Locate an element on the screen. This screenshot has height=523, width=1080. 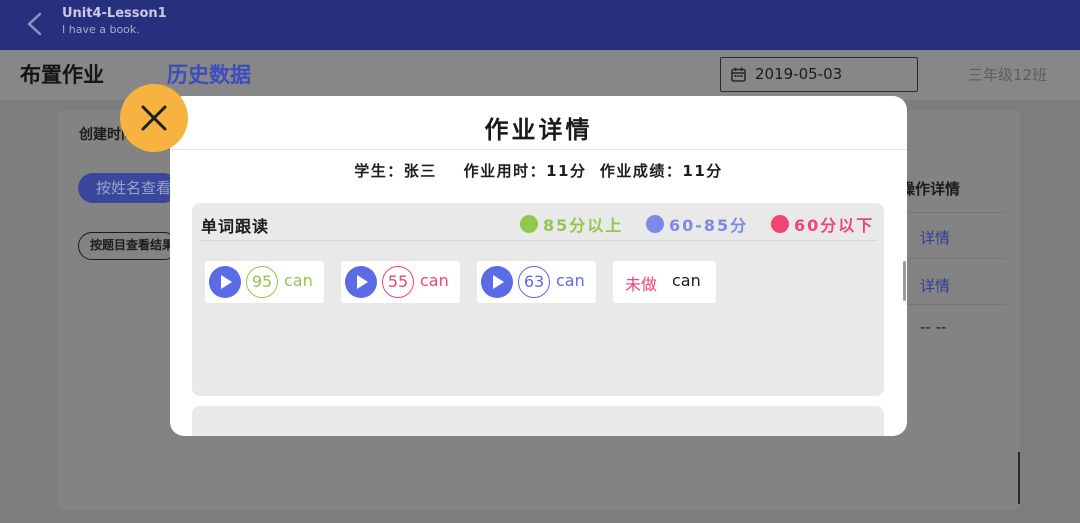
lesson-subtitle: I have a book. is located at coordinates (101, 29).